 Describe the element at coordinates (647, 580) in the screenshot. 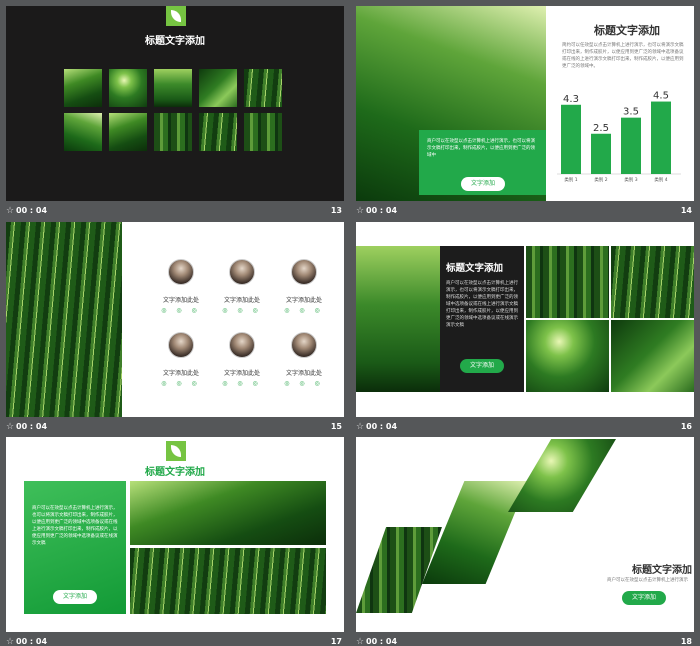

I see `slide-subtitle: 商户可以在效型以点击计算机上进行演示` at that location.